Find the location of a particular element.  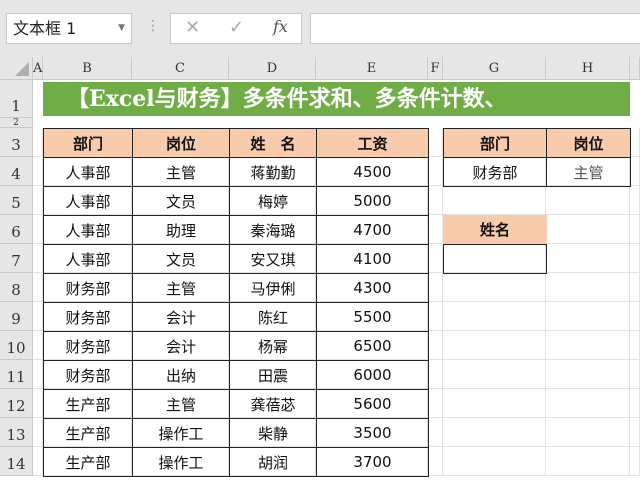

table-cell: 胡润 is located at coordinates (273, 462).